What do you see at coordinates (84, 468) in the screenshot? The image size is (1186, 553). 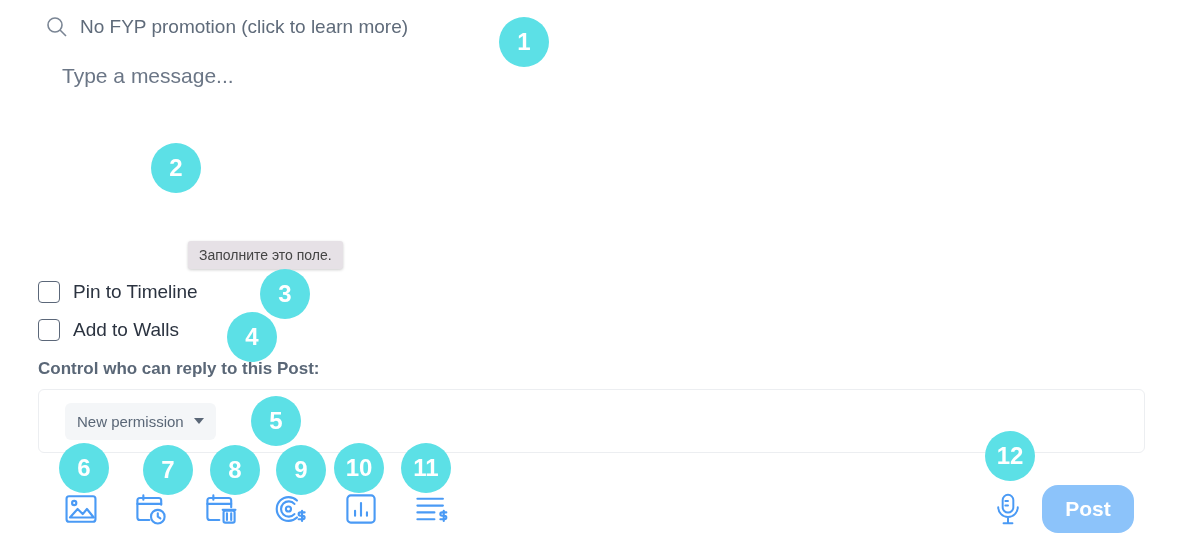 I see `callout-number: 6` at bounding box center [84, 468].